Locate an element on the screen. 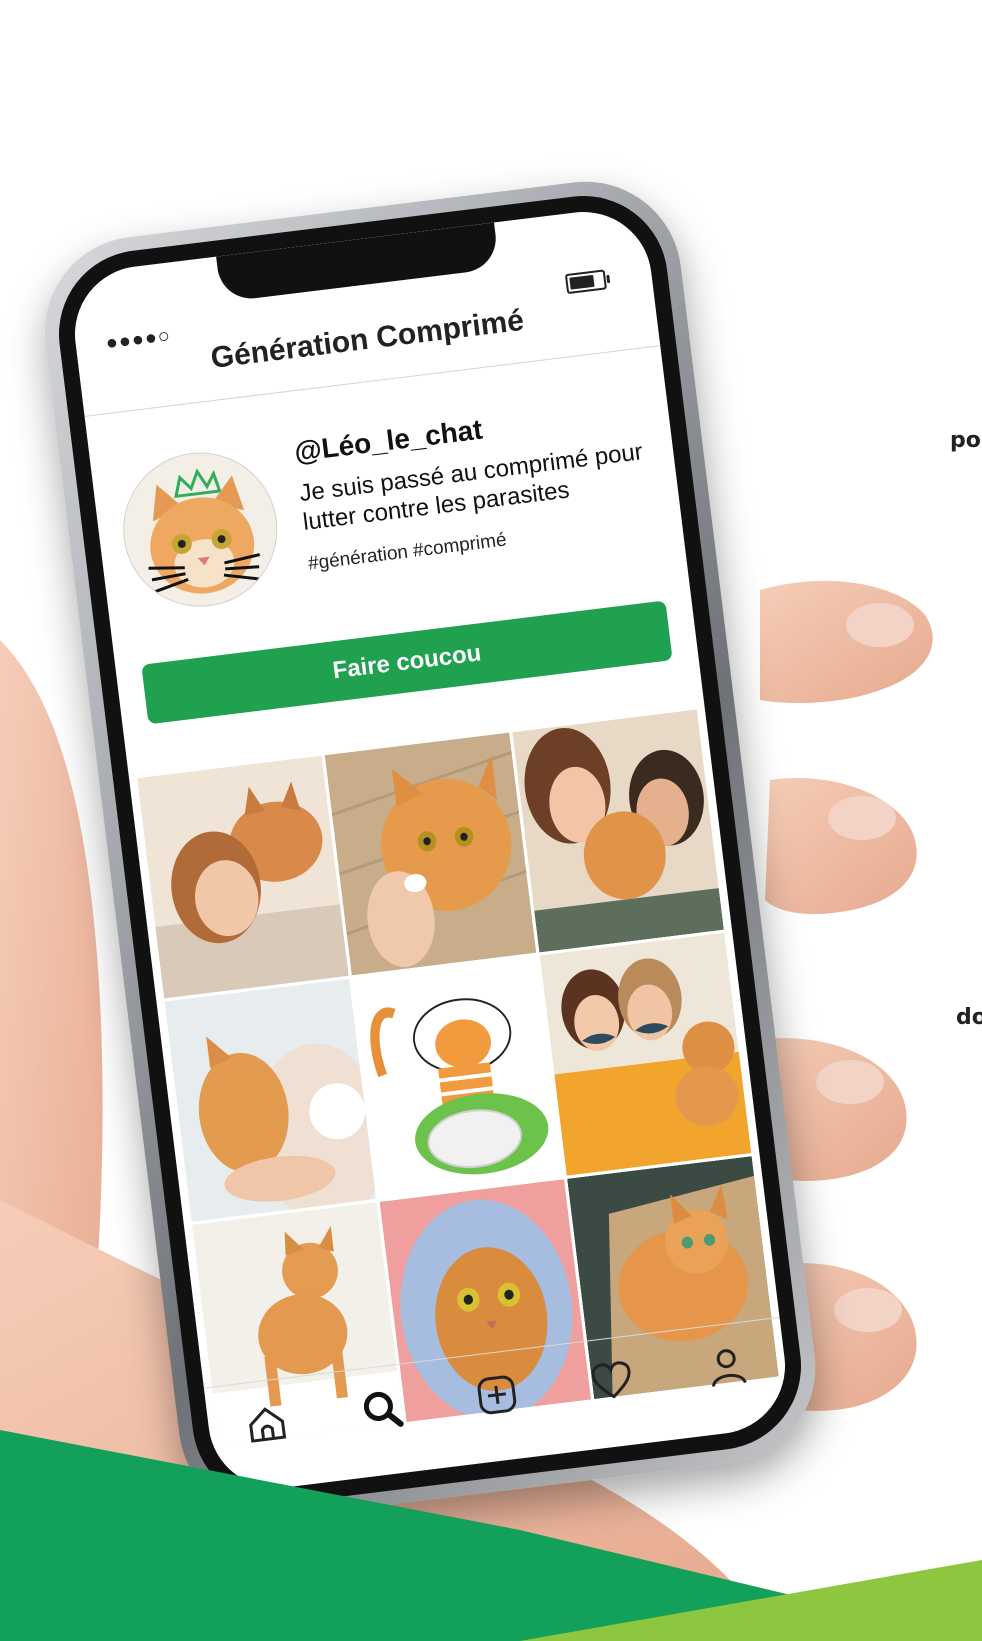 This screenshot has width=982, height=1641. grid-photo-couple-with-cat is located at coordinates (618, 831).